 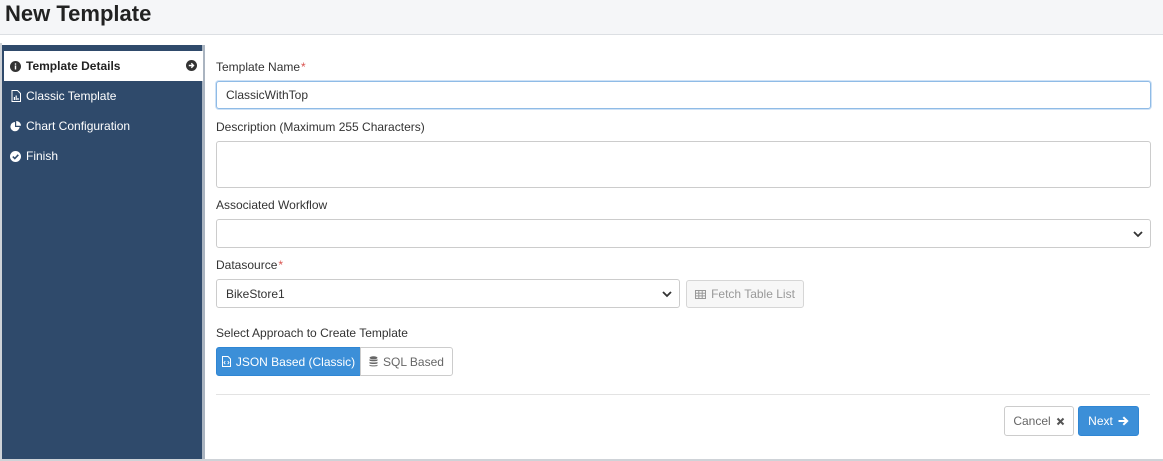 I want to click on workflow-label: Associated Workflow, so click(x=272, y=205).